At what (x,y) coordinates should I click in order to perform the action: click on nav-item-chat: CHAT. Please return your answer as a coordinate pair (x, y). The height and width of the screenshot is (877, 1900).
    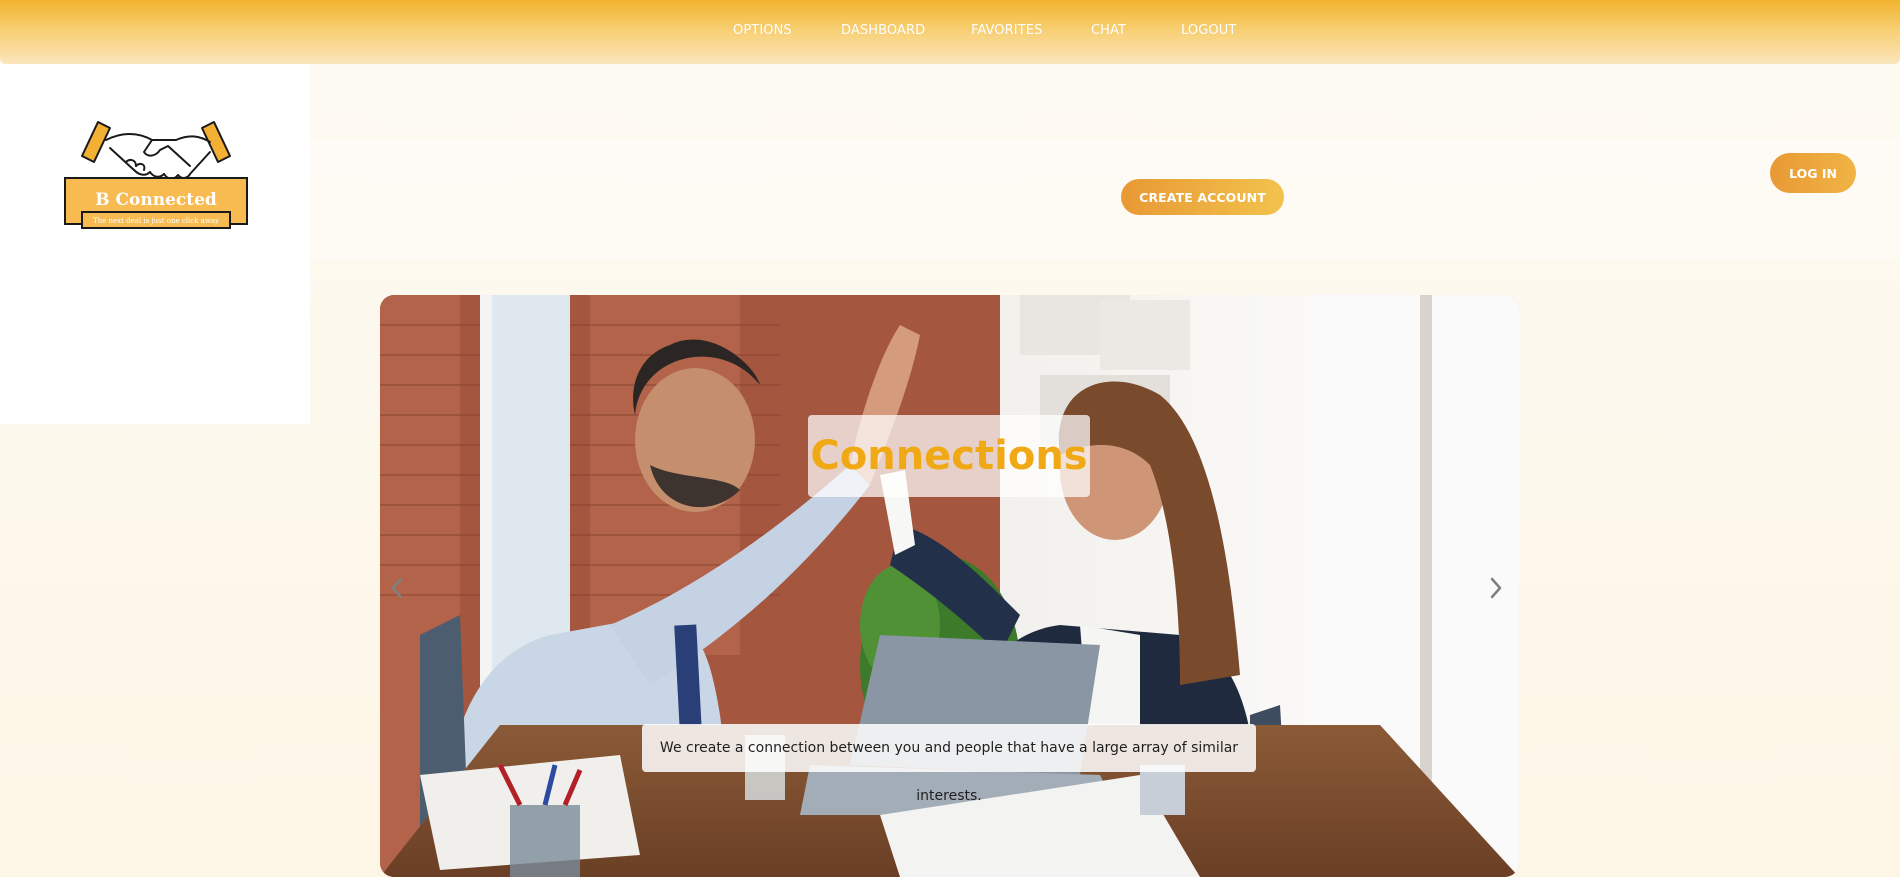
    Looking at the image, I should click on (1108, 30).